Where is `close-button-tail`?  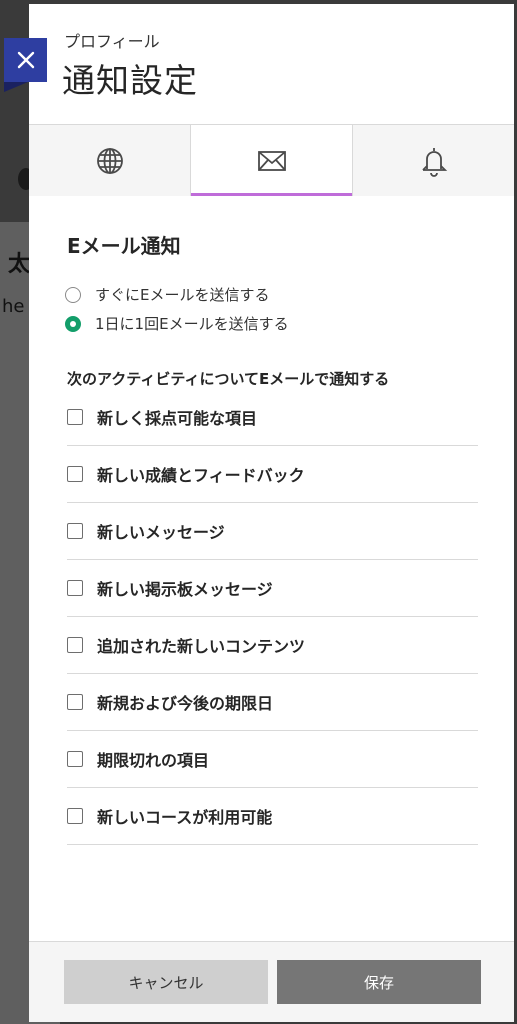 close-button-tail is located at coordinates (16, 87).